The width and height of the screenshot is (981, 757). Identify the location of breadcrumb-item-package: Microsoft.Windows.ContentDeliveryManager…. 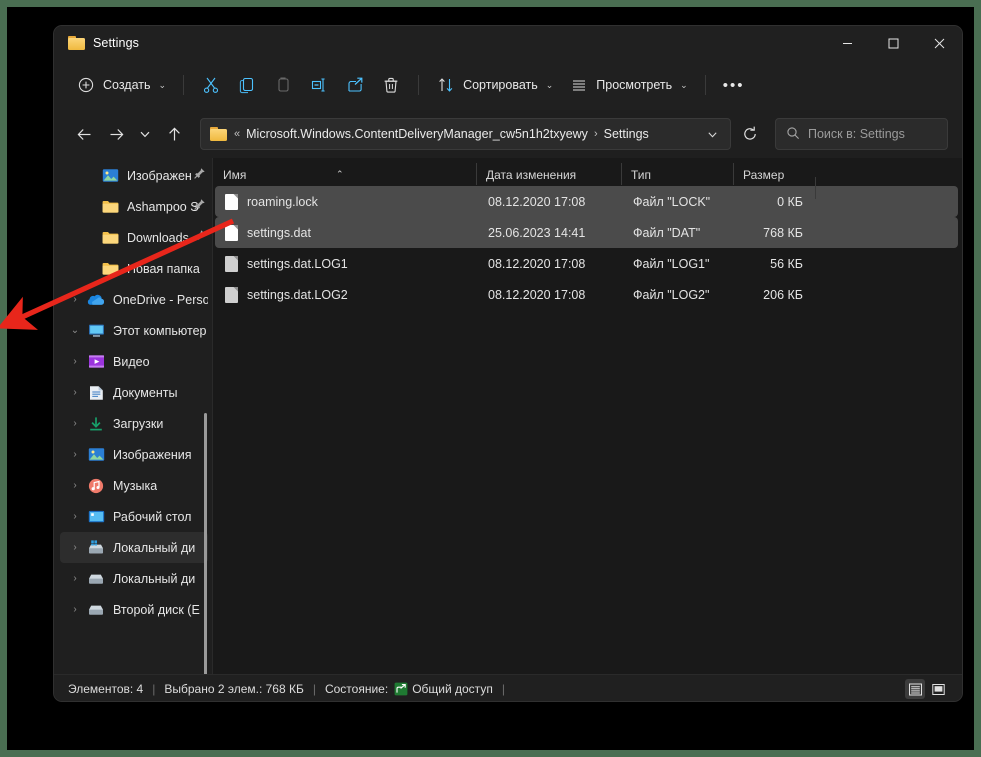
(417, 134).